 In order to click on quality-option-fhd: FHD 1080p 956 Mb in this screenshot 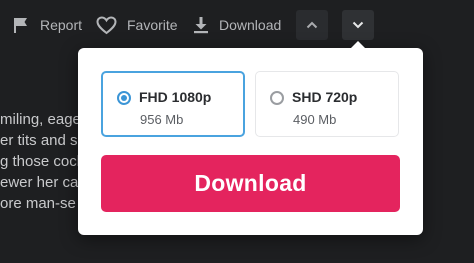, I will do `click(173, 104)`.